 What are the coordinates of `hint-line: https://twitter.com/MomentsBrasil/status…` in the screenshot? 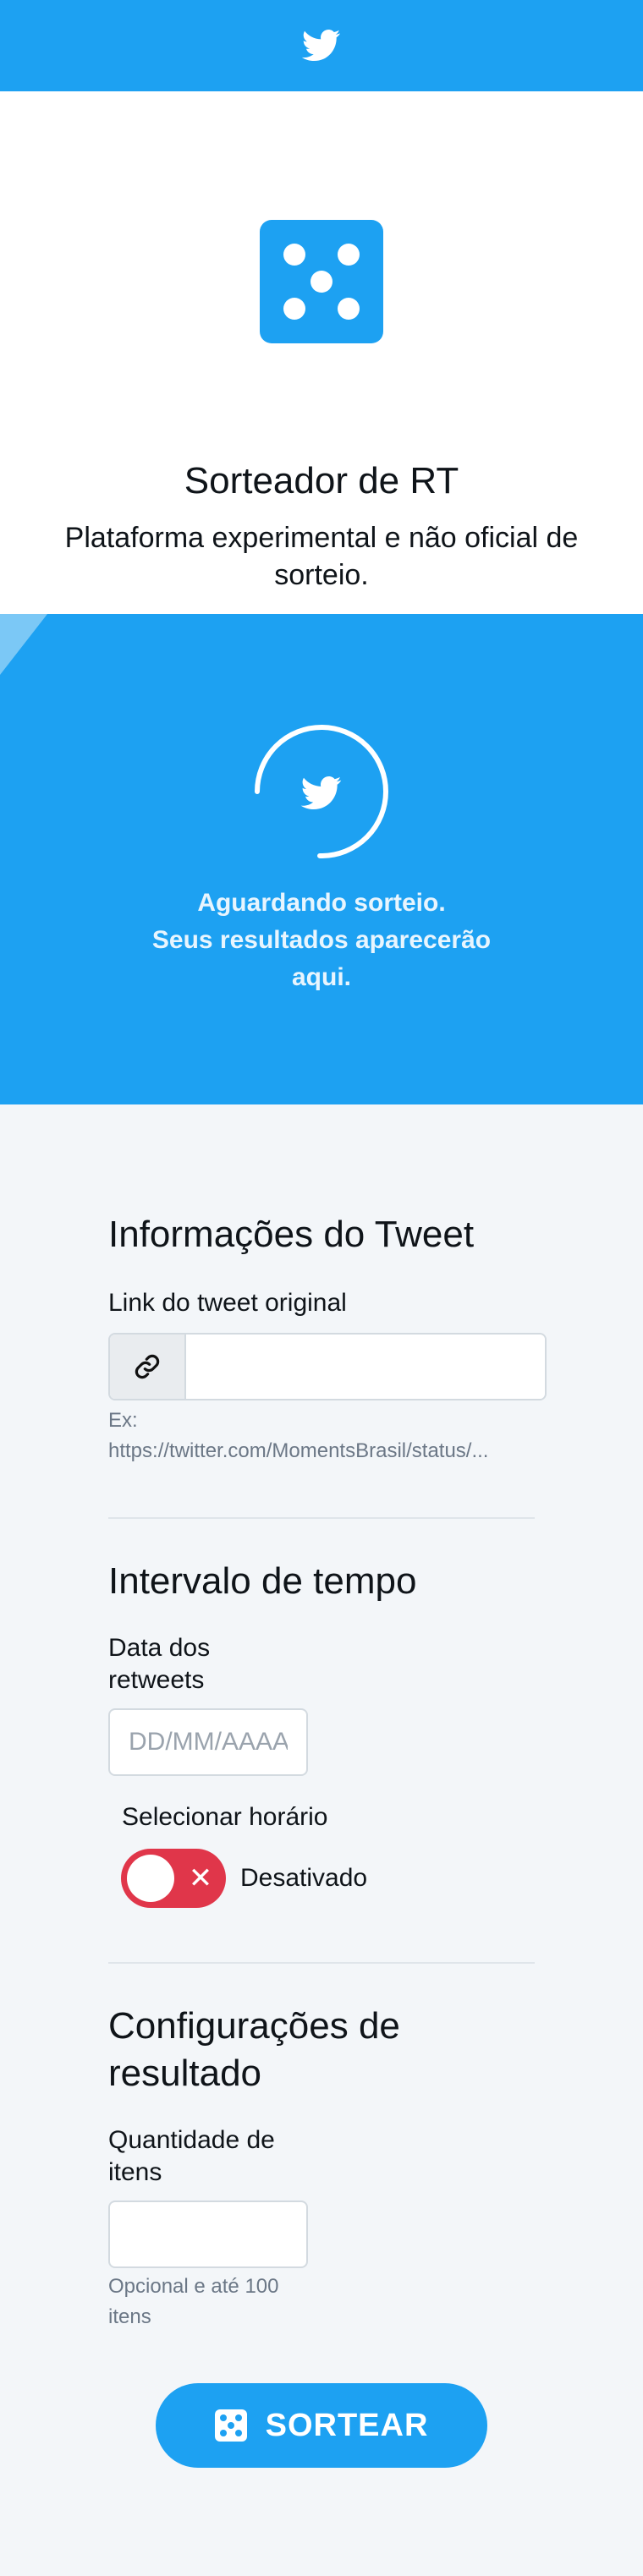 It's located at (299, 1450).